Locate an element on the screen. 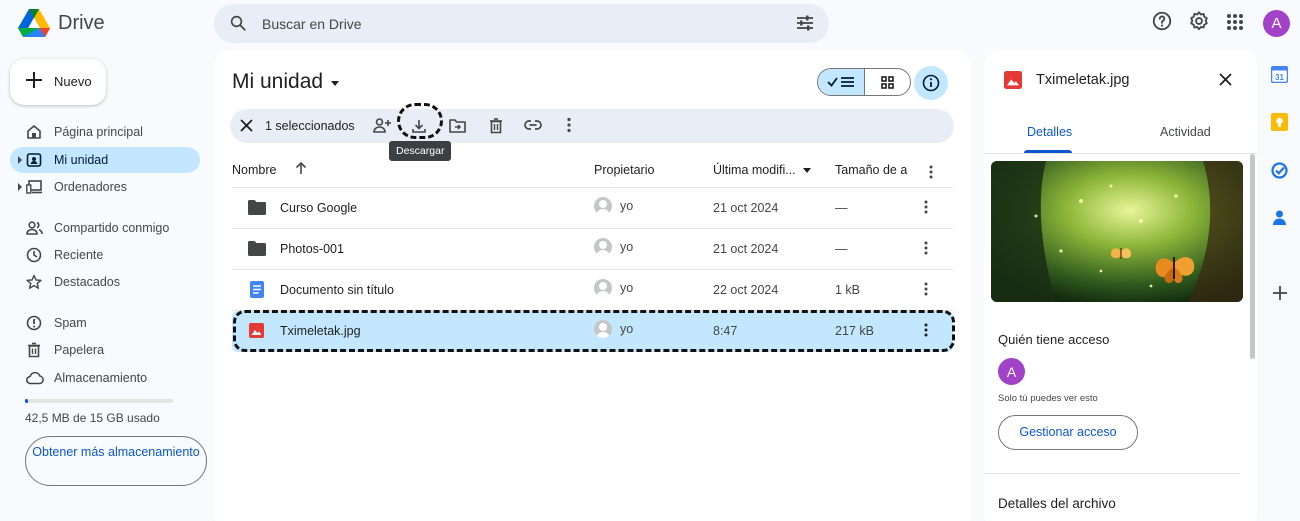 The height and width of the screenshot is (521, 1300). new-button-label: Nuevo is located at coordinates (73, 81).